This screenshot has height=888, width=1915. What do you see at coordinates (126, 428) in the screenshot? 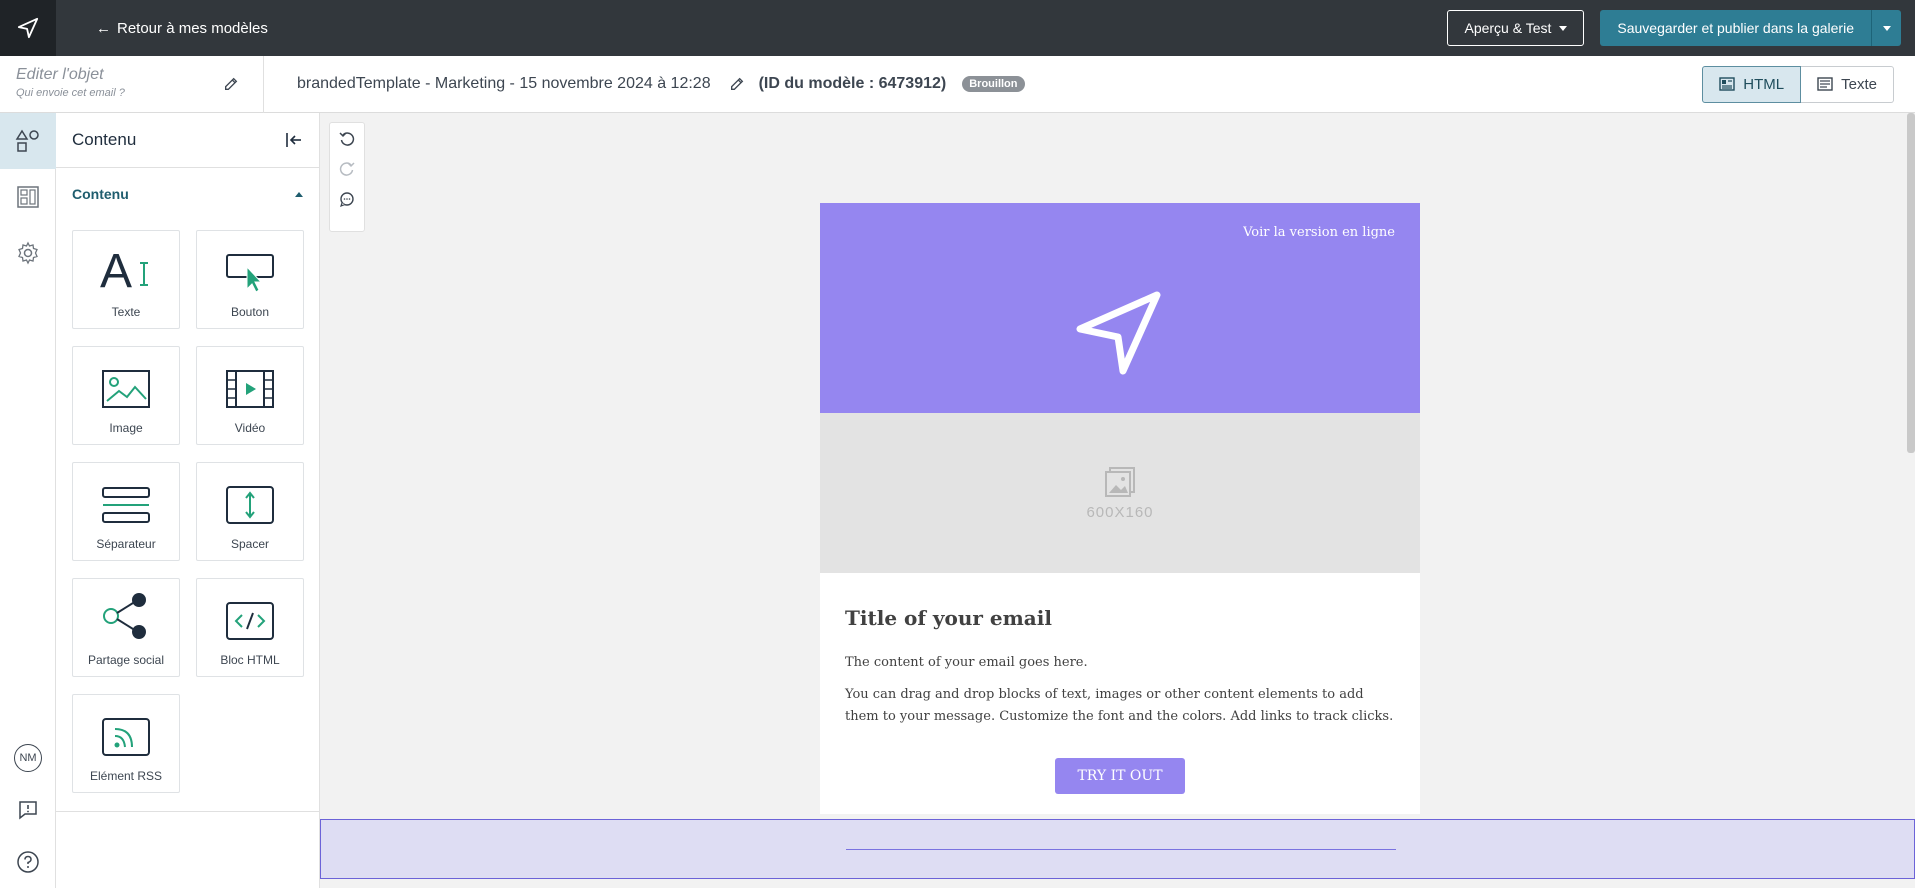
I see `block-label: Image` at bounding box center [126, 428].